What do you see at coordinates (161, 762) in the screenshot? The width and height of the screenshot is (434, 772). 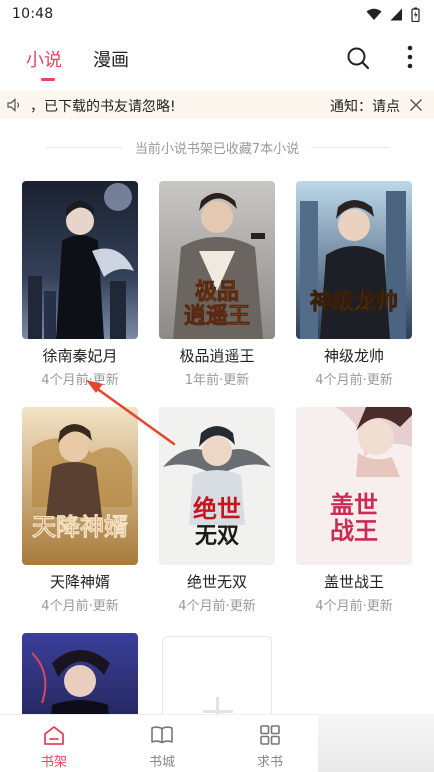 I see `nav-label-bookstore: 书城` at bounding box center [161, 762].